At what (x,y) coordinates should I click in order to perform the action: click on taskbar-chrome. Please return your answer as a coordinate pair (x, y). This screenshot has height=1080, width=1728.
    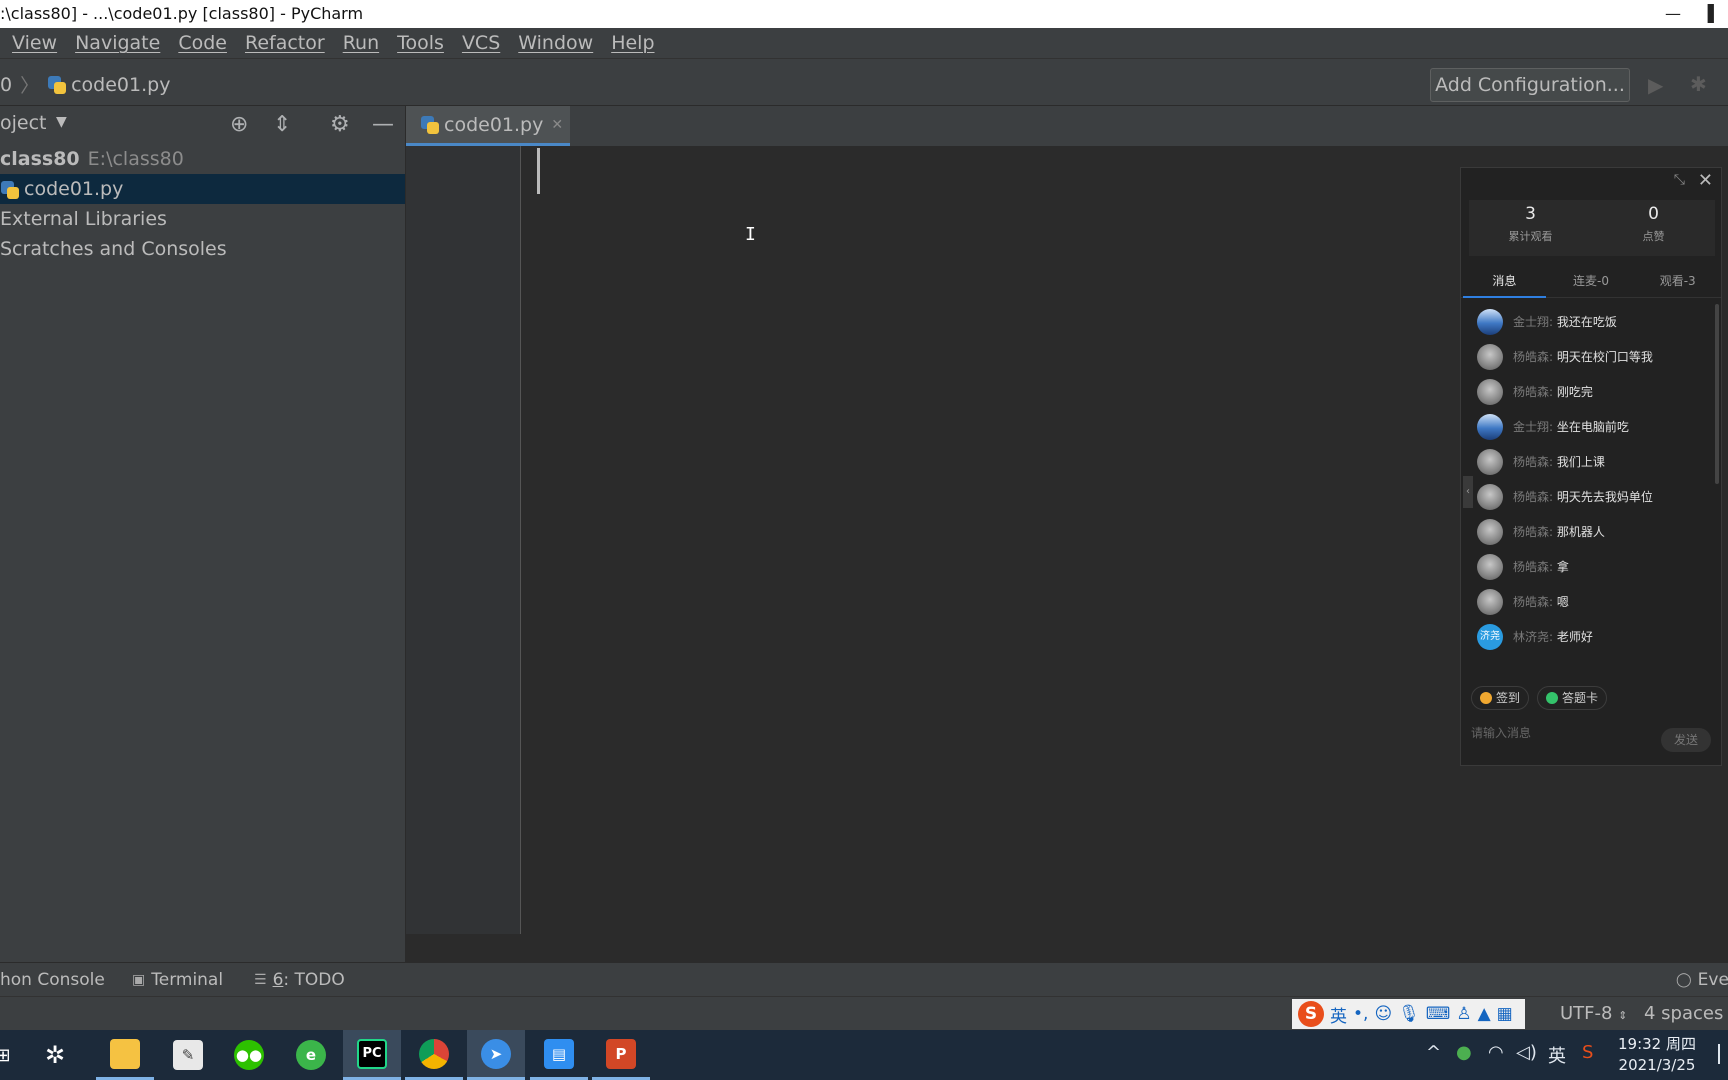
    Looking at the image, I should click on (434, 1055).